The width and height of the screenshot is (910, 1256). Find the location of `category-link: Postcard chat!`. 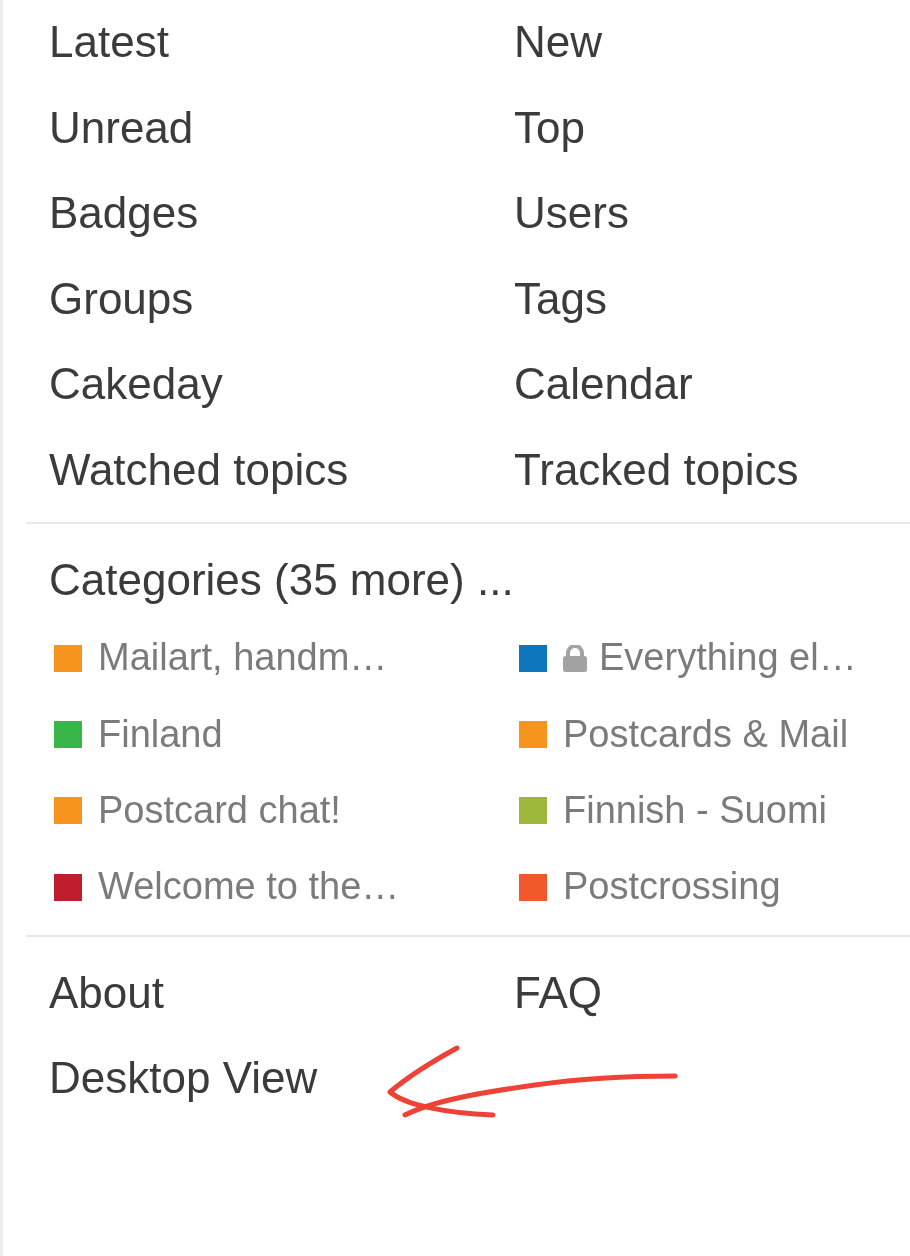

category-link: Postcard chat! is located at coordinates (197, 810).